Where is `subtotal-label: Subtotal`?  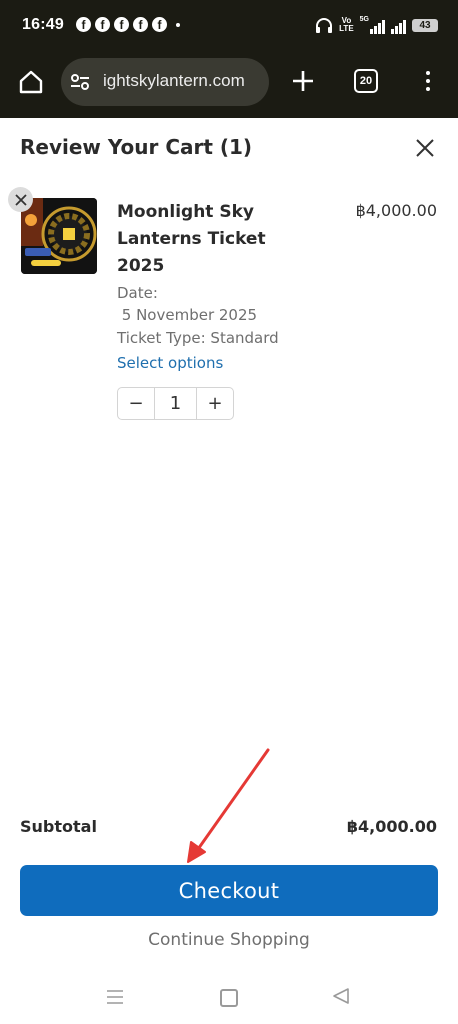 subtotal-label: Subtotal is located at coordinates (58, 826).